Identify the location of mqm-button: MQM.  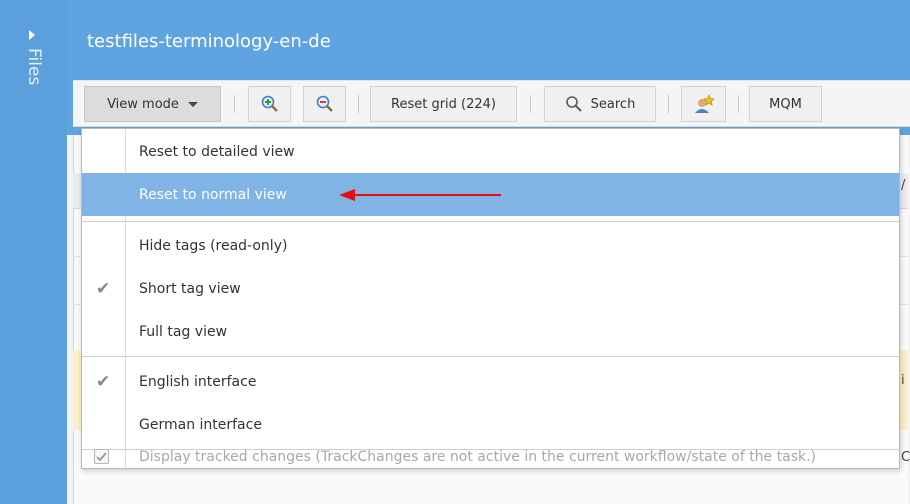
(785, 104).